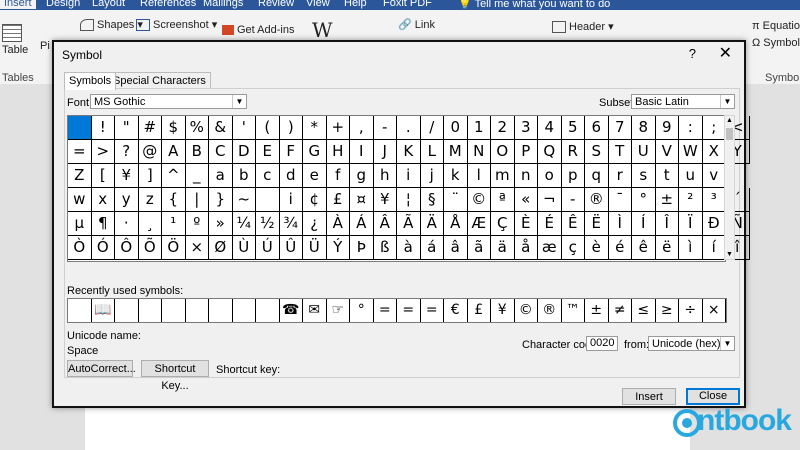  I want to click on symbol-cell: ¯, so click(620, 200).